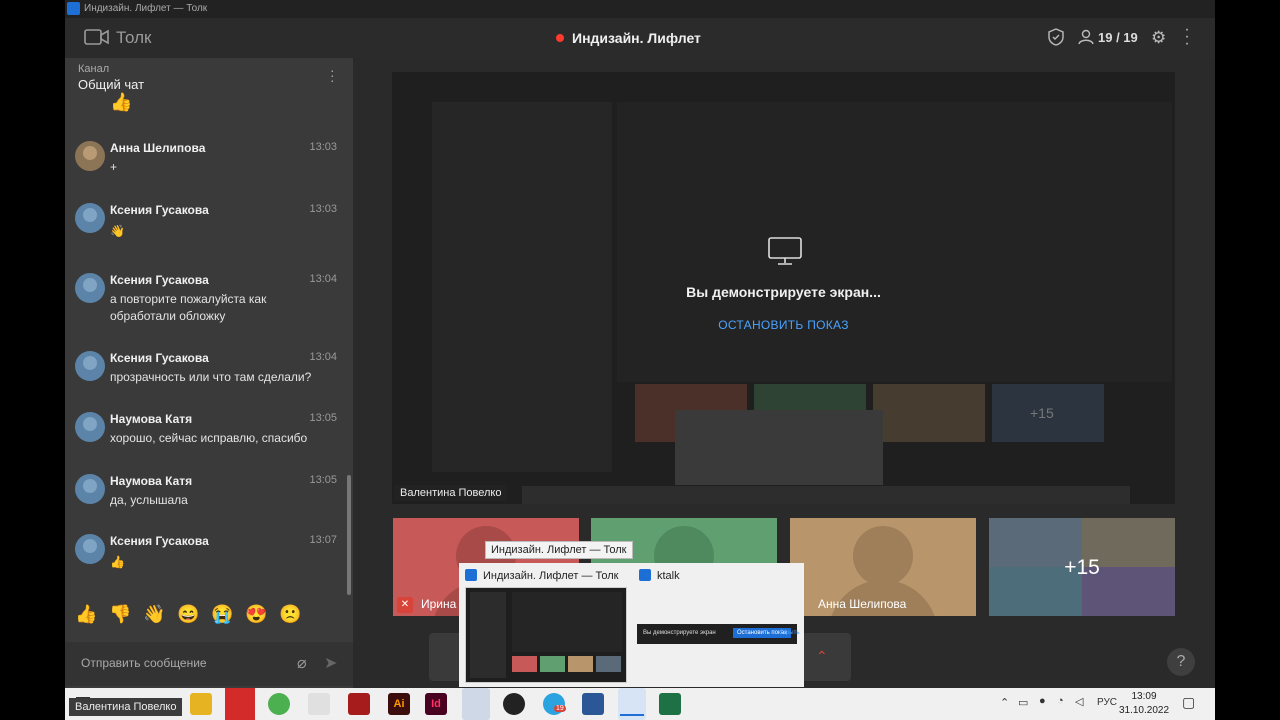 The width and height of the screenshot is (1280, 720). Describe the element at coordinates (783, 325) in the screenshot. I see `stop-share-button: ОСТАНОВИТЬ ПОКАЗ` at that location.